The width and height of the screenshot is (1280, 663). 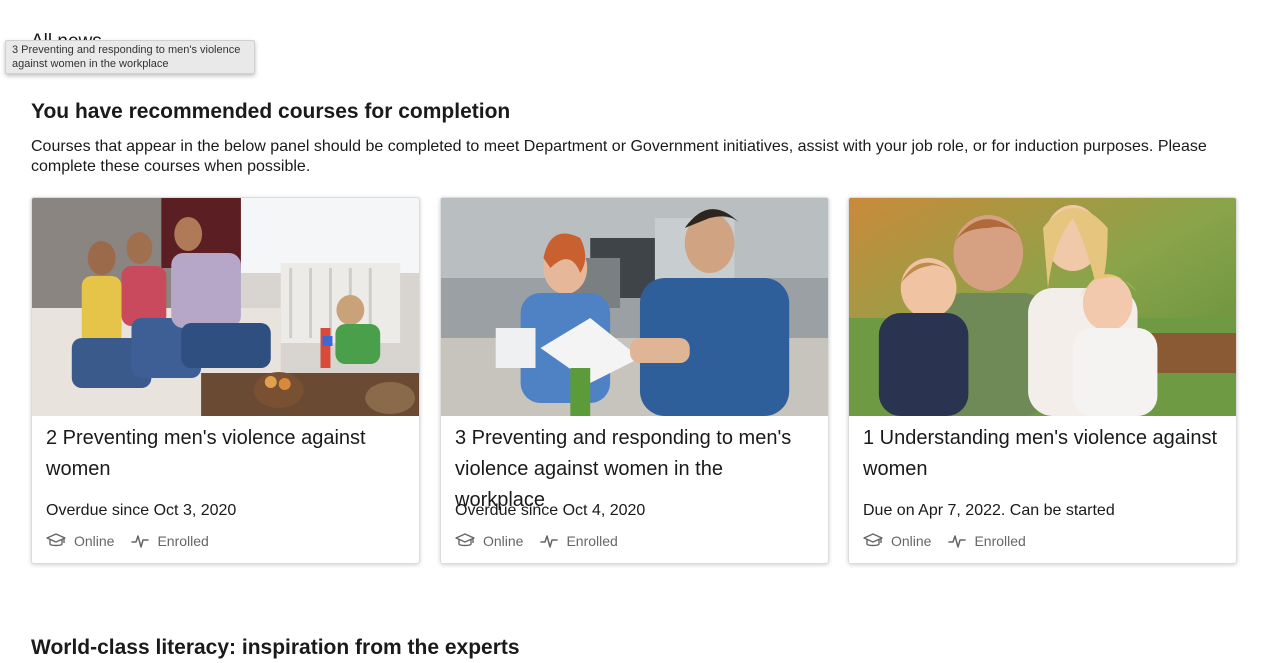 What do you see at coordinates (225, 307) in the screenshot?
I see `course-image-family-living-room` at bounding box center [225, 307].